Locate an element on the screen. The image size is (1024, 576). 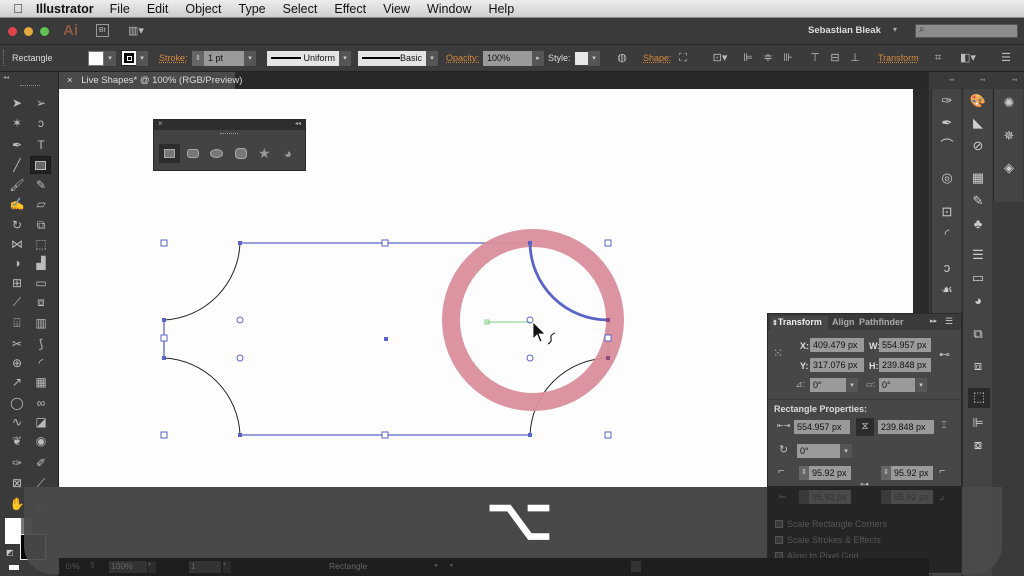
ellipse-shape-button is located at coordinates (216, 153).